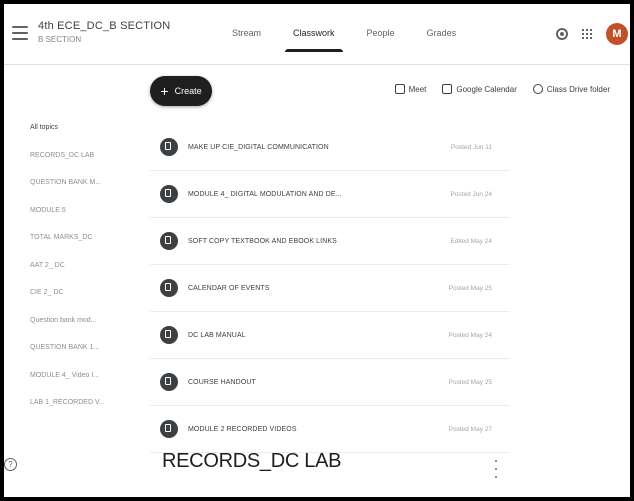 The width and height of the screenshot is (634, 501). What do you see at coordinates (344, 36) in the screenshot?
I see `tab-bar: Stream Classwork People Grades` at bounding box center [344, 36].